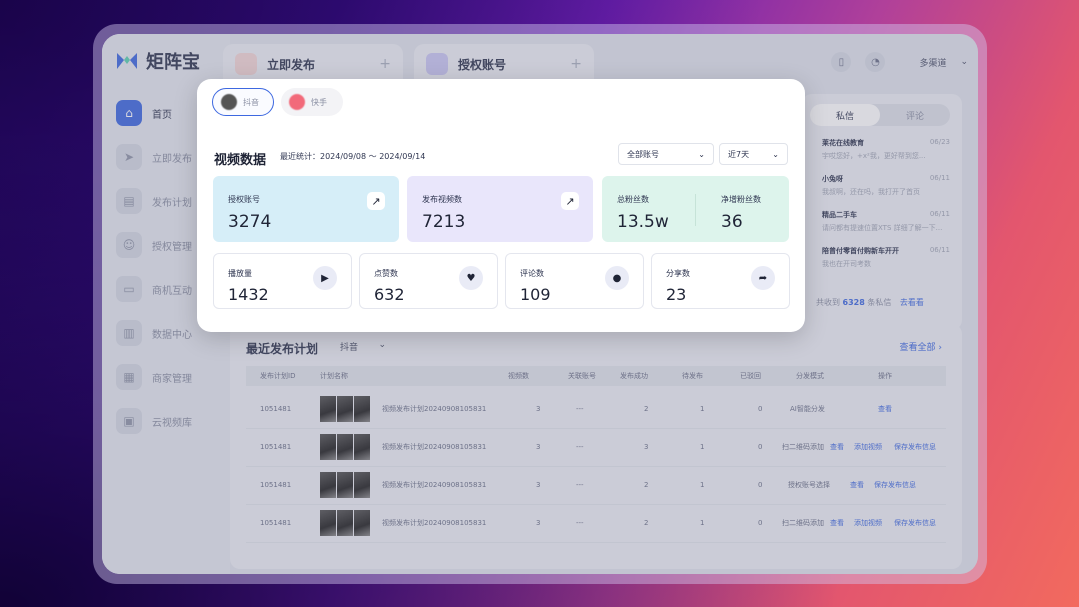 This screenshot has height=607, width=1079. Describe the element at coordinates (471, 278) in the screenshot. I see `heart-icon: ♥` at that location.